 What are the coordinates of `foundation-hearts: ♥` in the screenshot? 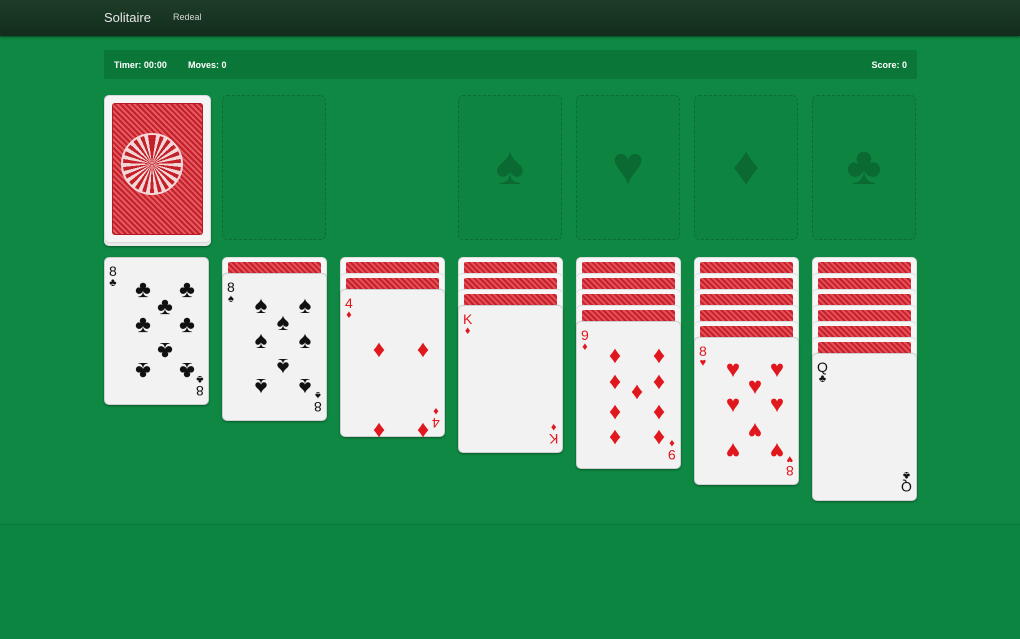 It's located at (628, 167).